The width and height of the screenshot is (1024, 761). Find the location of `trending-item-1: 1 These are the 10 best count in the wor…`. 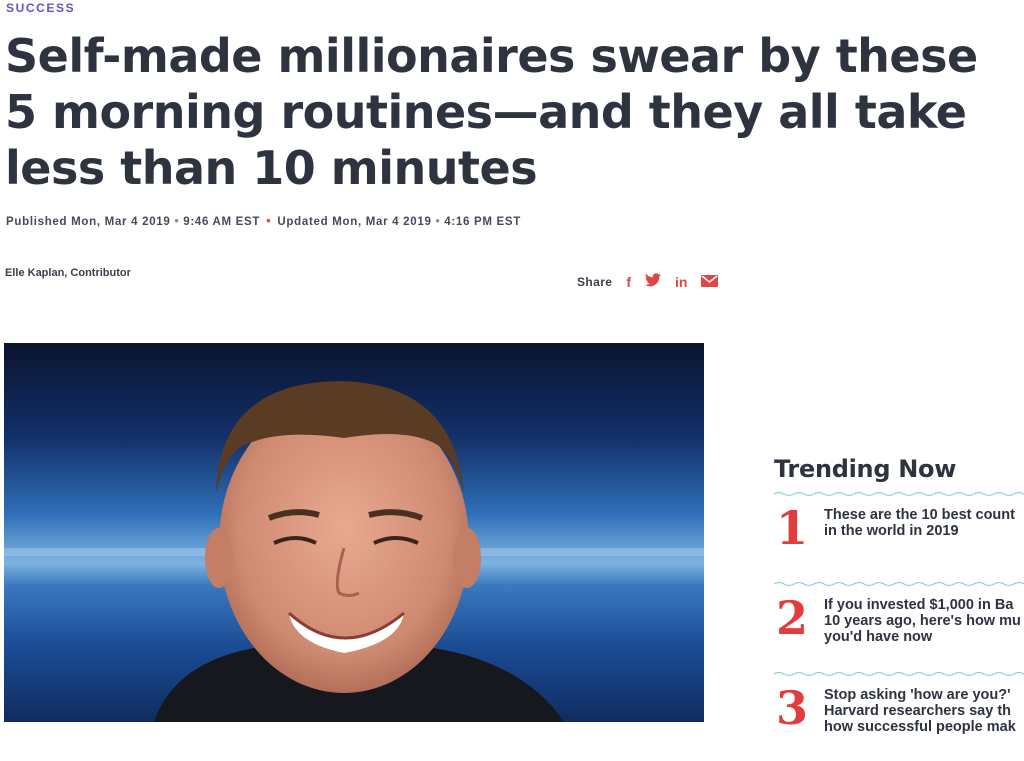

trending-item-1: 1 These are the 10 best count in the wor… is located at coordinates (899, 539).